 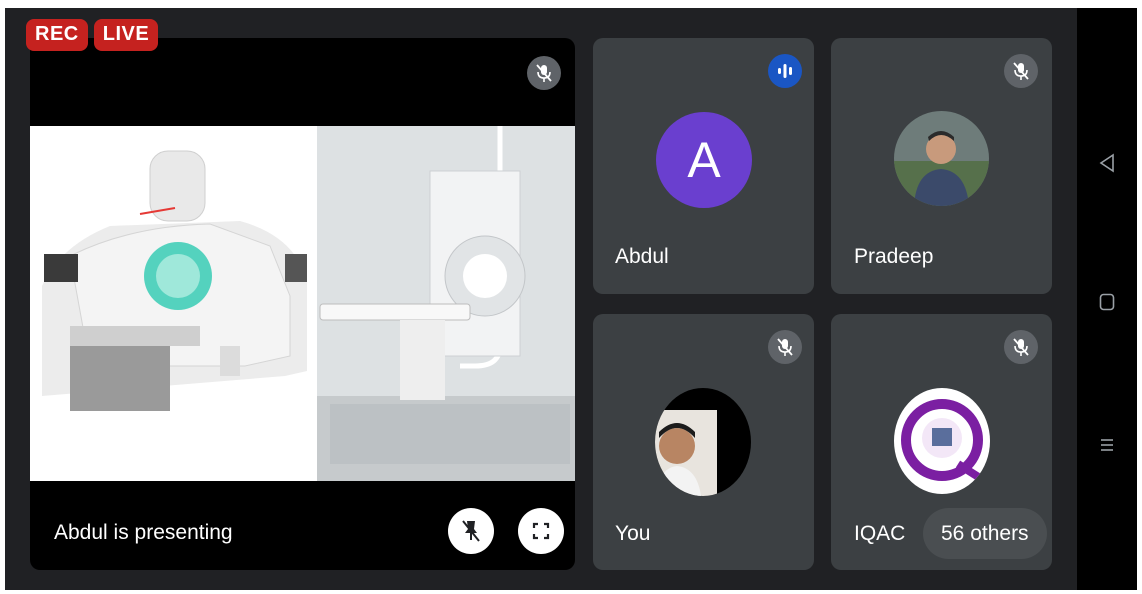 What do you see at coordinates (985, 533) in the screenshot?
I see `others-count-chip: 56 others` at bounding box center [985, 533].